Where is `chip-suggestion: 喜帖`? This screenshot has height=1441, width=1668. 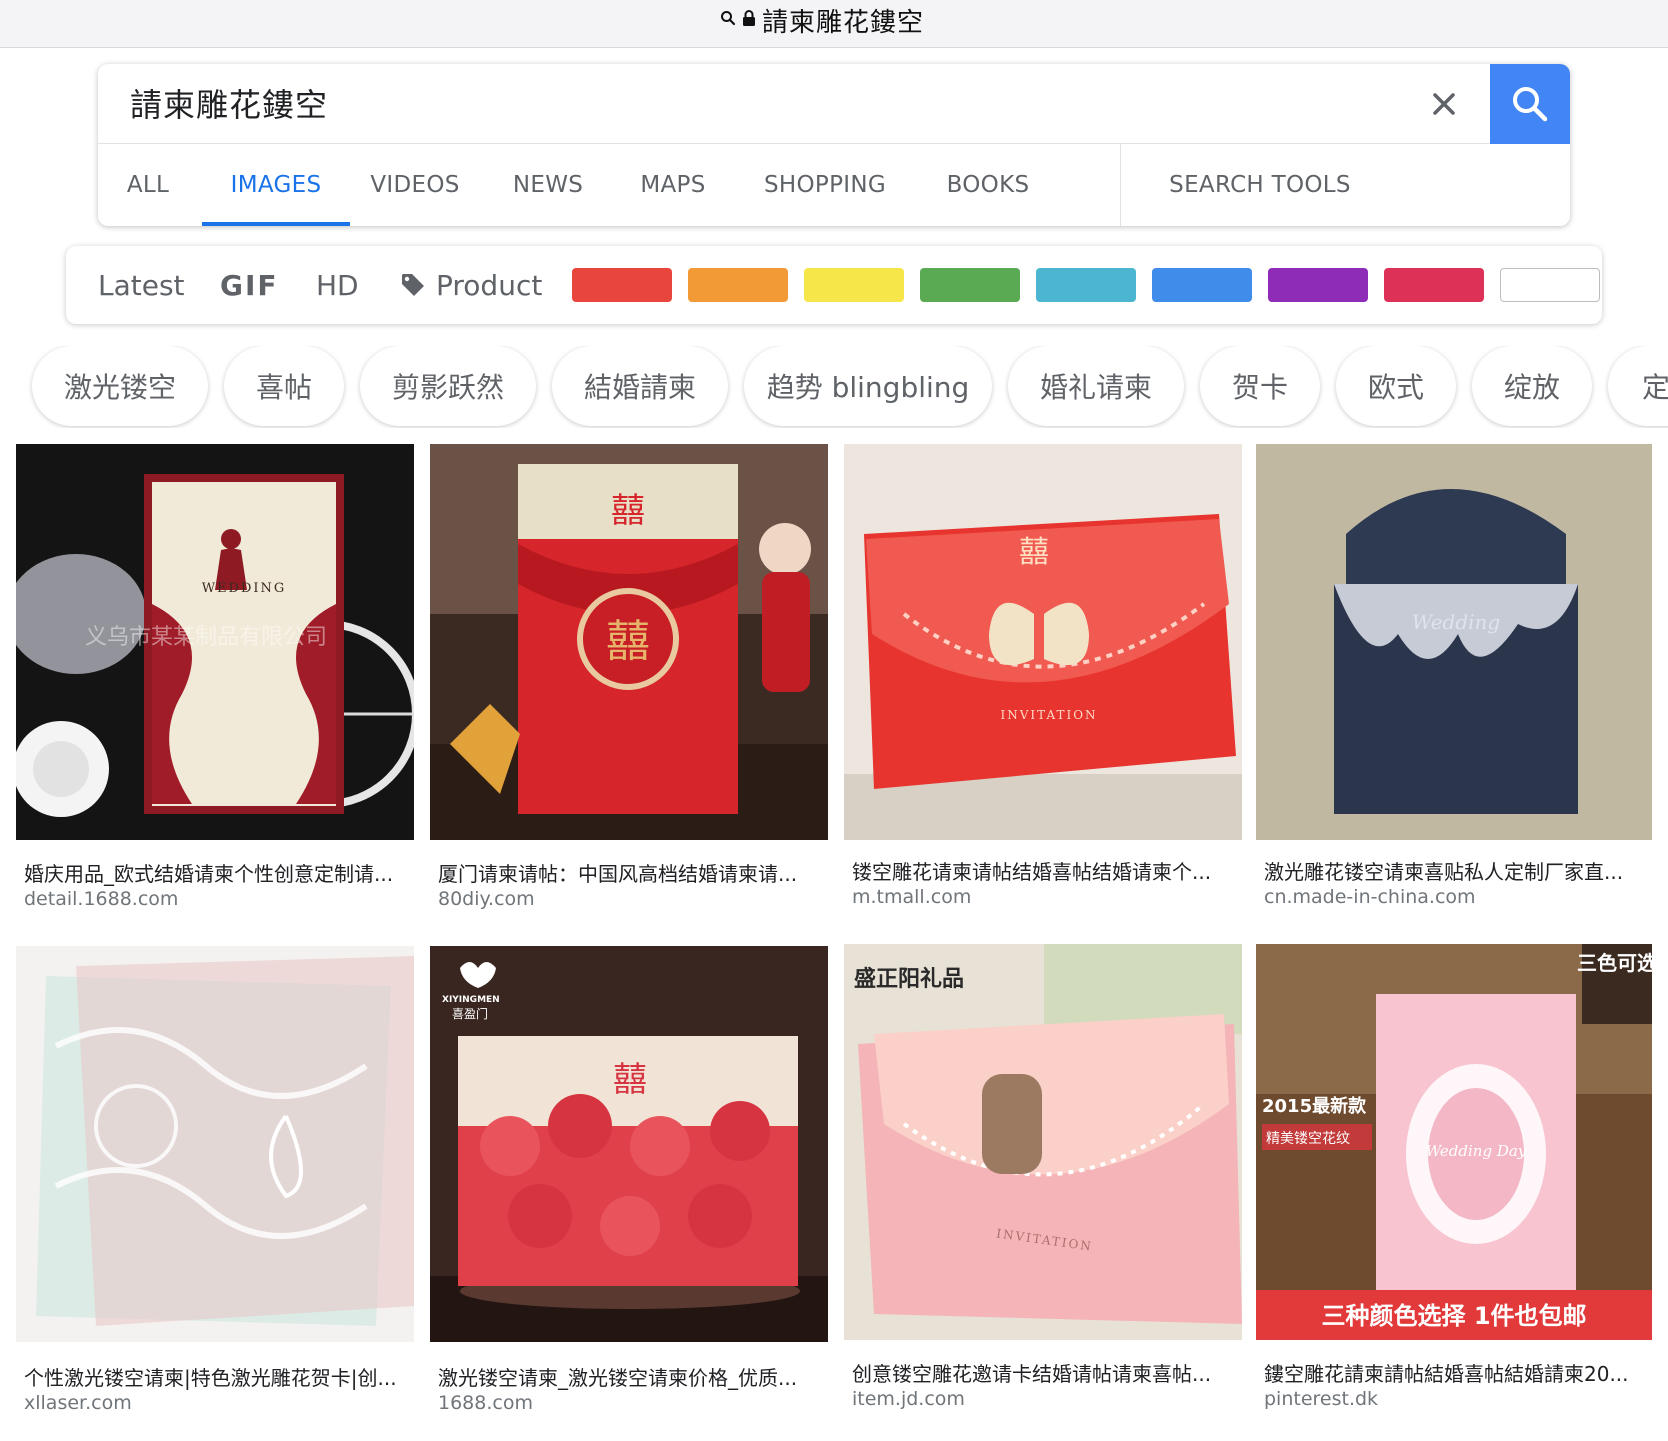 chip-suggestion: 喜帖 is located at coordinates (284, 386).